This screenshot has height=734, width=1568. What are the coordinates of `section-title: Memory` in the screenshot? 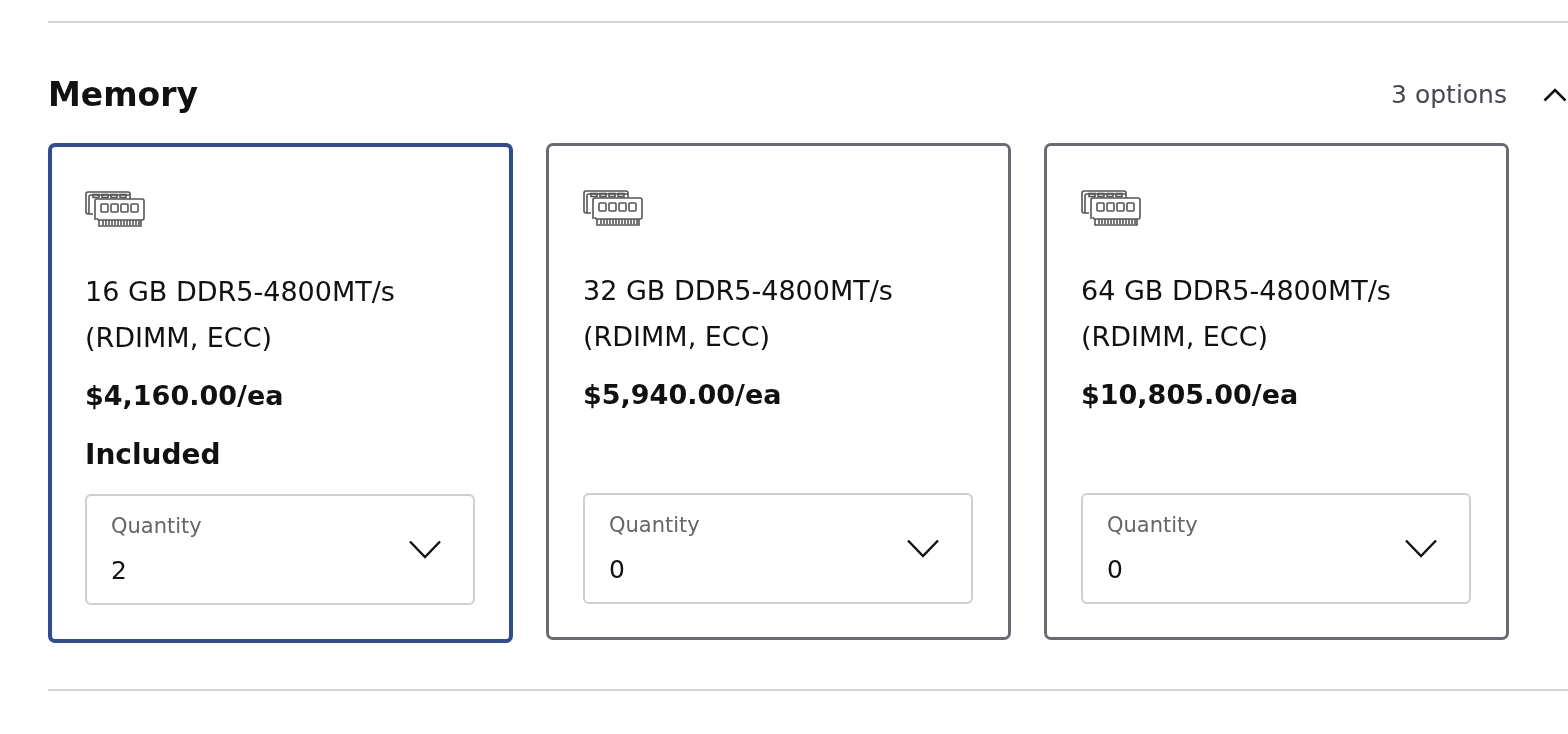 It's located at (123, 95).